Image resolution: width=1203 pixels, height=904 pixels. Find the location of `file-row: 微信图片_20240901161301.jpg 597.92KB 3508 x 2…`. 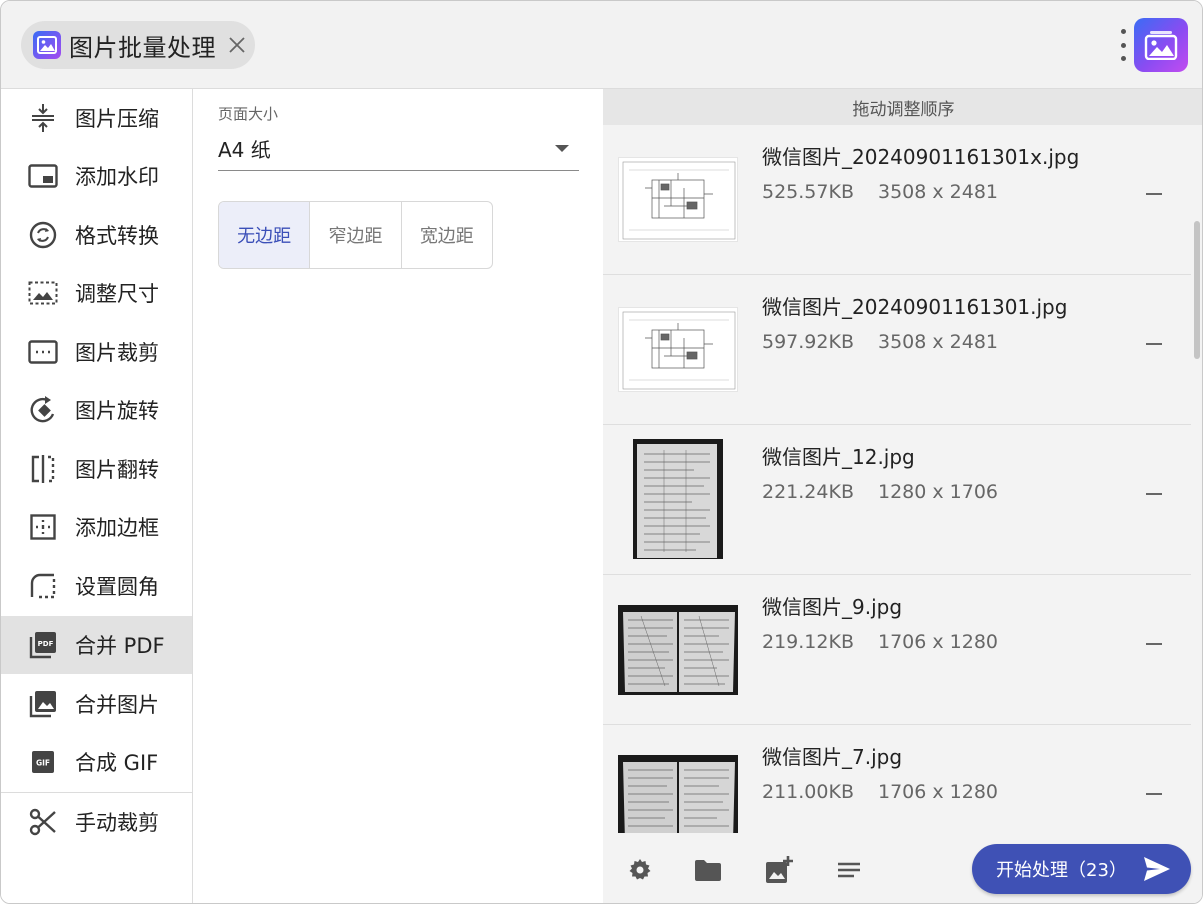

file-row: 微信图片_20240901161301.jpg 597.92KB 3508 x 2… is located at coordinates (897, 350).